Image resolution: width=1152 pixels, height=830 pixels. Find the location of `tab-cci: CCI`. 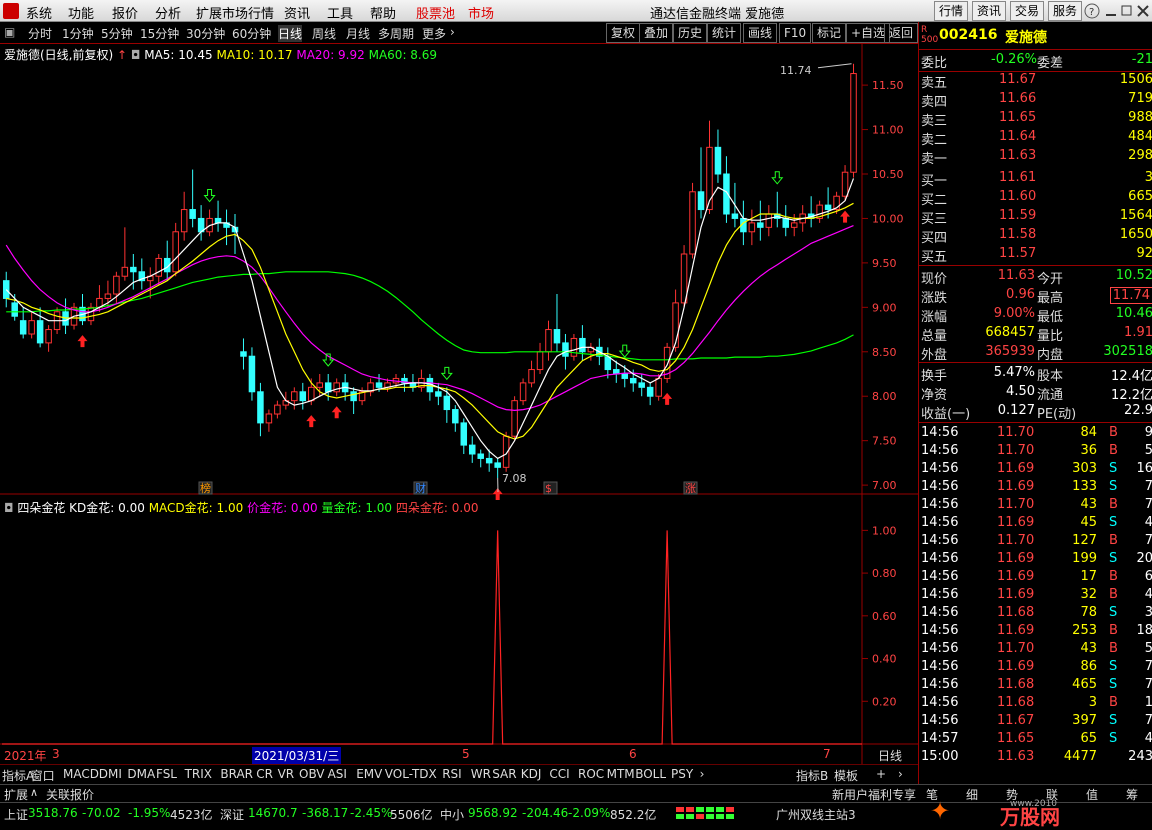

tab-cci: CCI is located at coordinates (559, 774).